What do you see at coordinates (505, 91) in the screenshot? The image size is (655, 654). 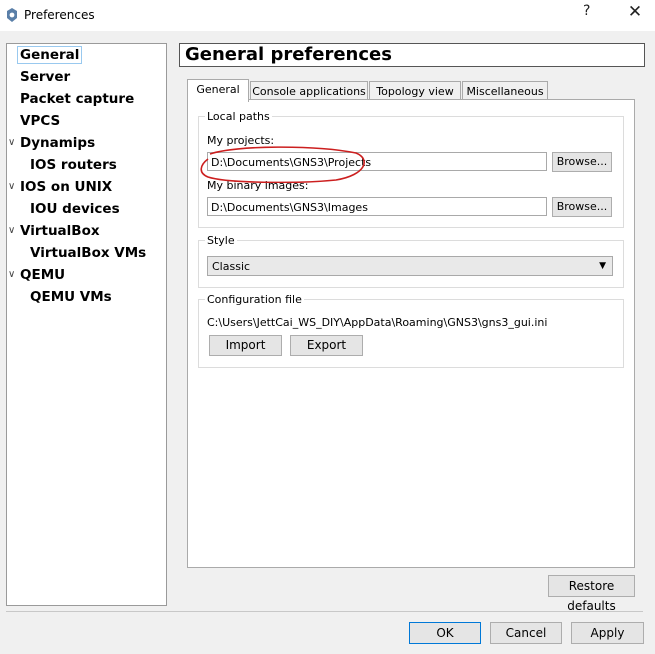 I see `tab-miscellaneous: Miscellaneous` at bounding box center [505, 91].